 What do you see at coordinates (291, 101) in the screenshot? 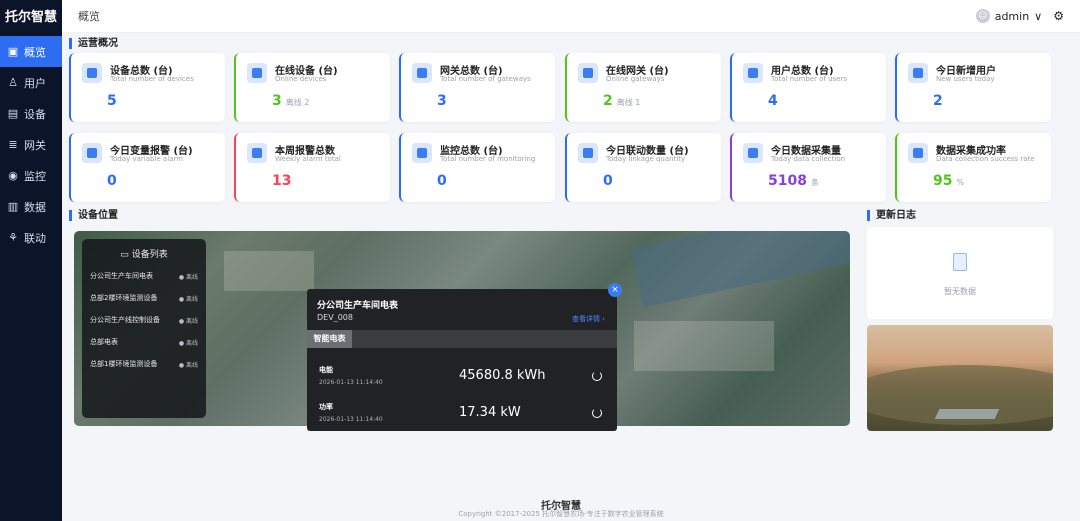
I see `stat-value: 3 离线 2` at bounding box center [291, 101].